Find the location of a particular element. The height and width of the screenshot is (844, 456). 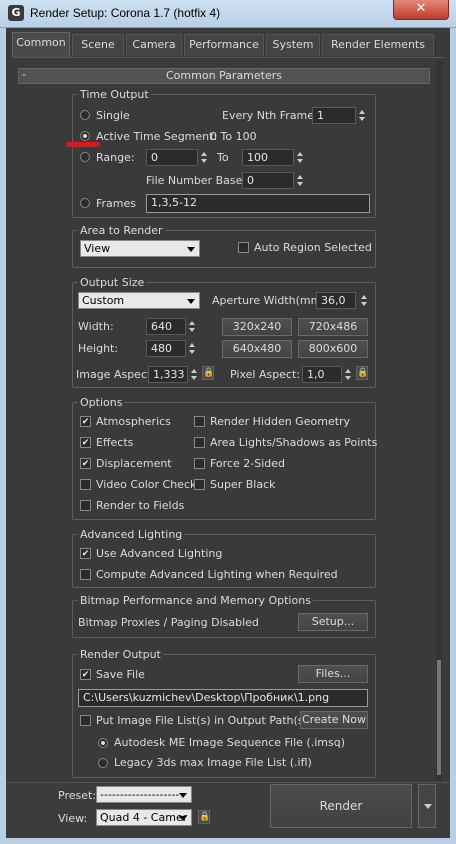

render-to-fields-checkbox is located at coordinates (85, 505).